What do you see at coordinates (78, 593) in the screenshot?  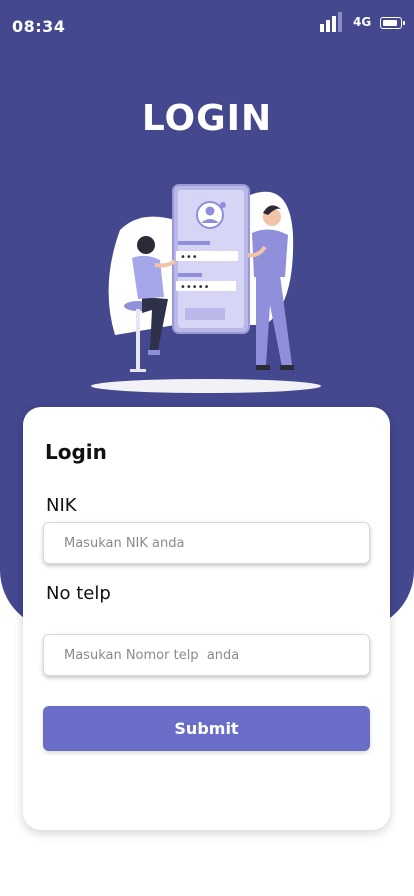 I see `phone-label: No telp` at bounding box center [78, 593].